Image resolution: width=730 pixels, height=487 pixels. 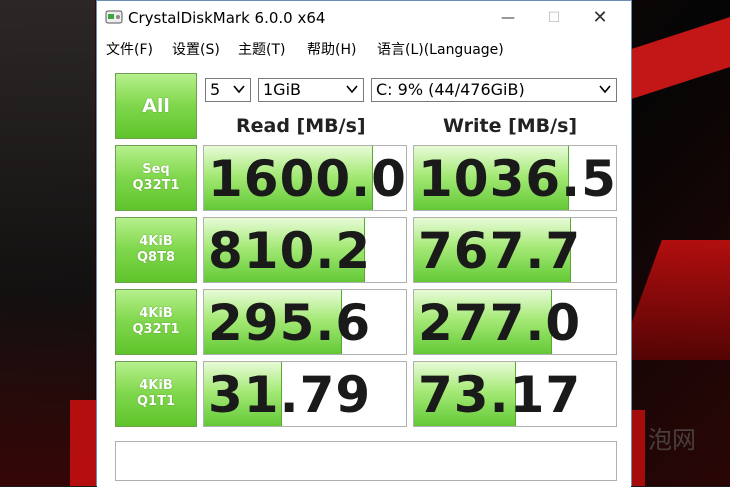 What do you see at coordinates (500, 323) in the screenshot?
I see `write-value: 277.0` at bounding box center [500, 323].